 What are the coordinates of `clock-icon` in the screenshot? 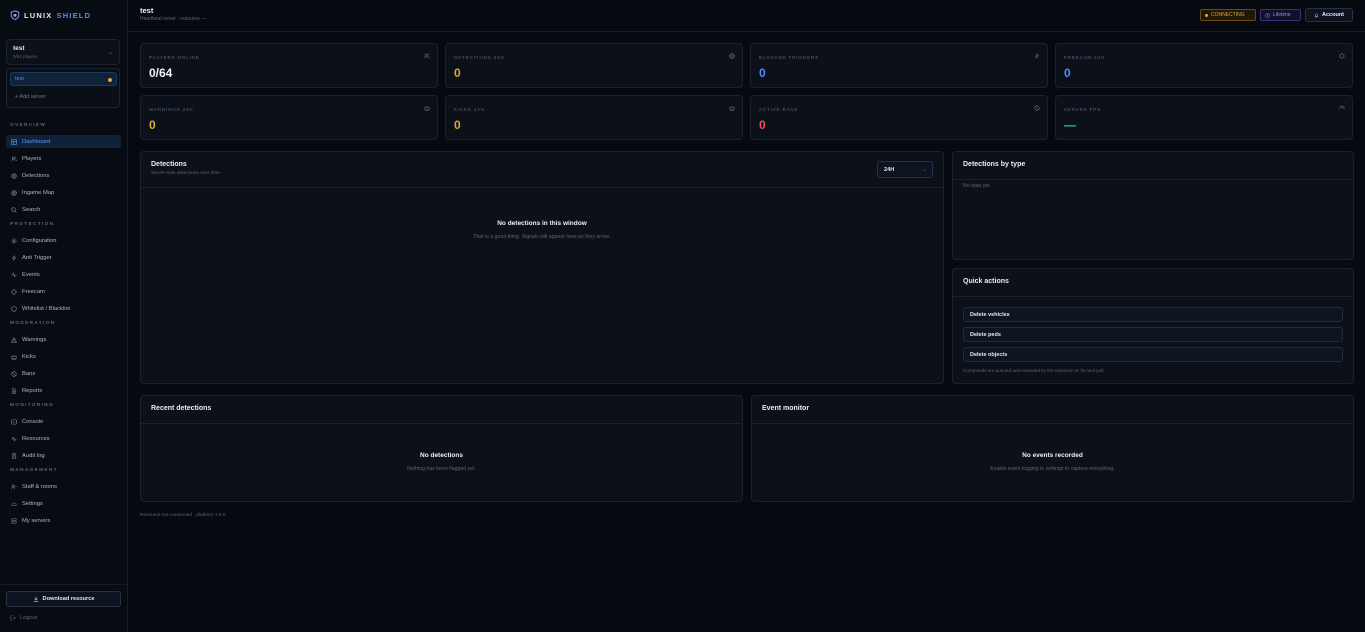 It's located at (1267, 15).